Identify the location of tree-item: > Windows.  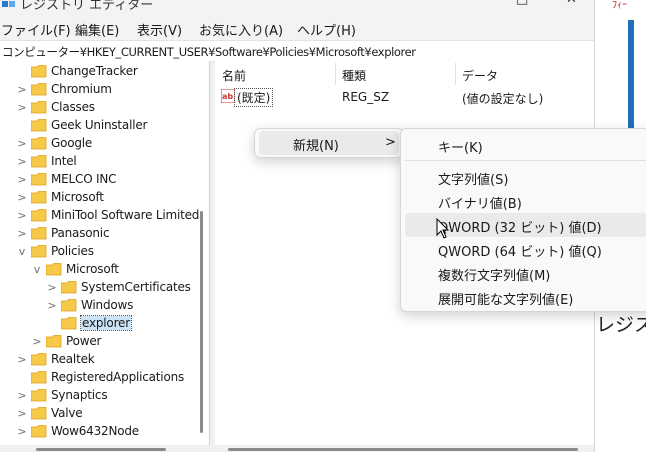
(100, 306).